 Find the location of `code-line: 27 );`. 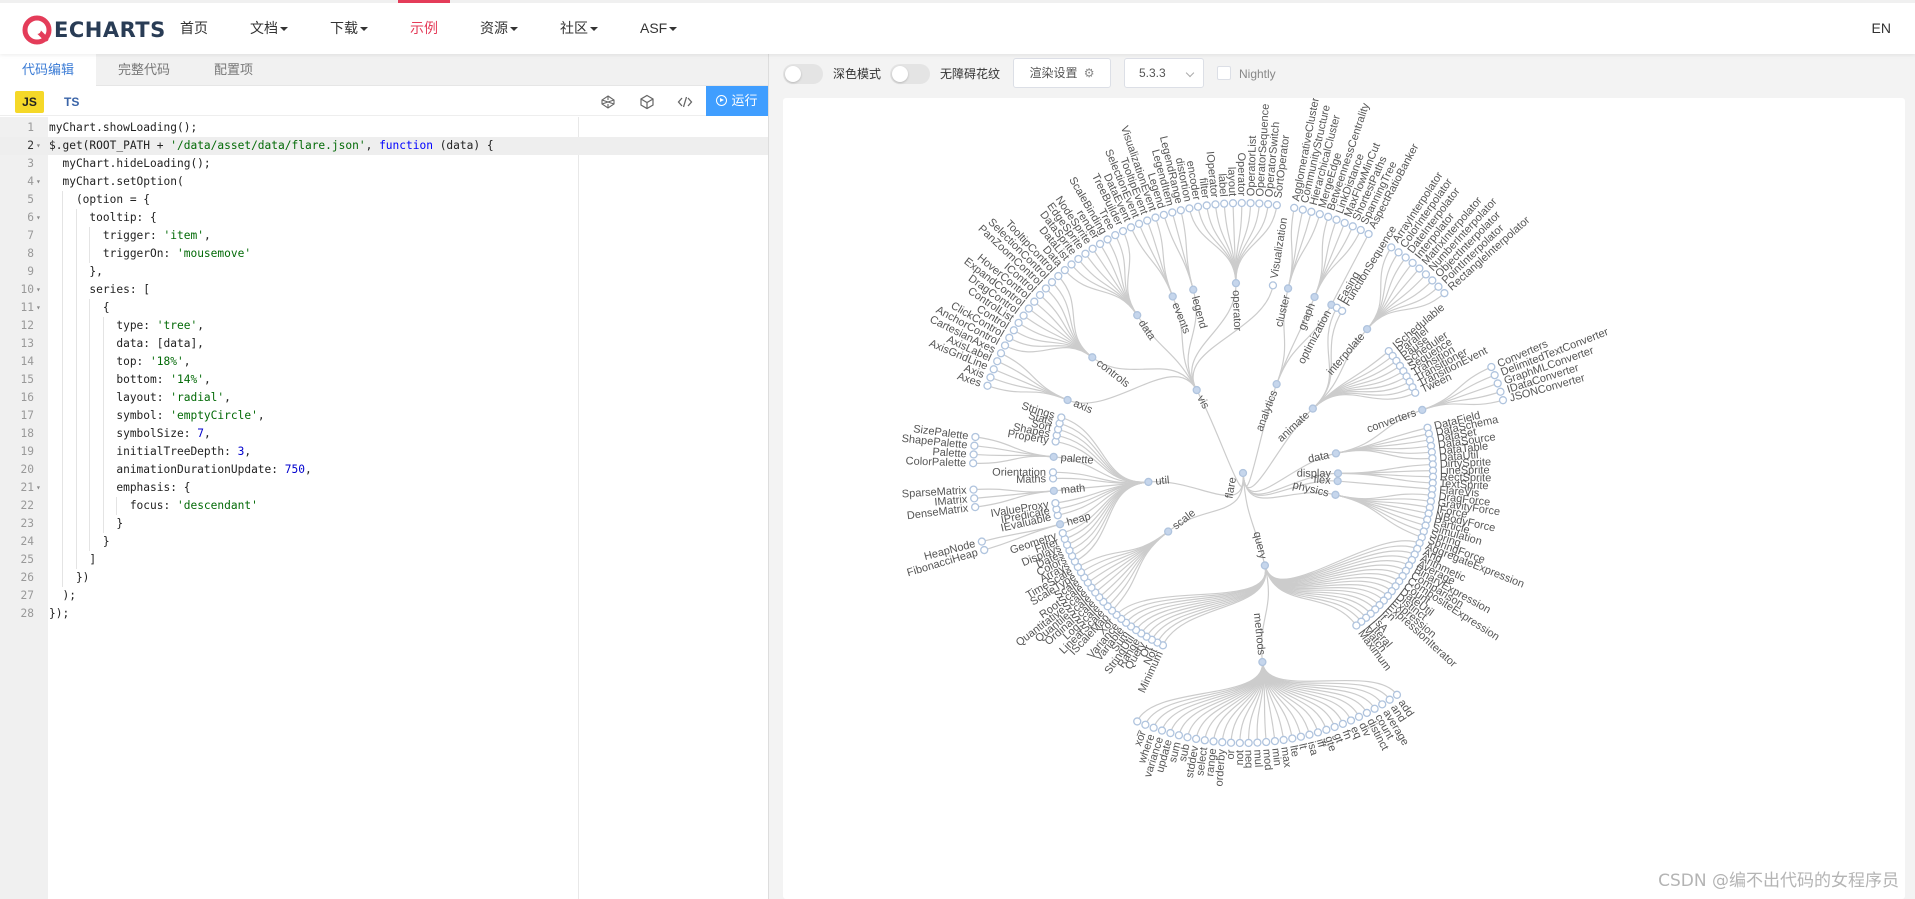

code-line: 27 ); is located at coordinates (384, 596).